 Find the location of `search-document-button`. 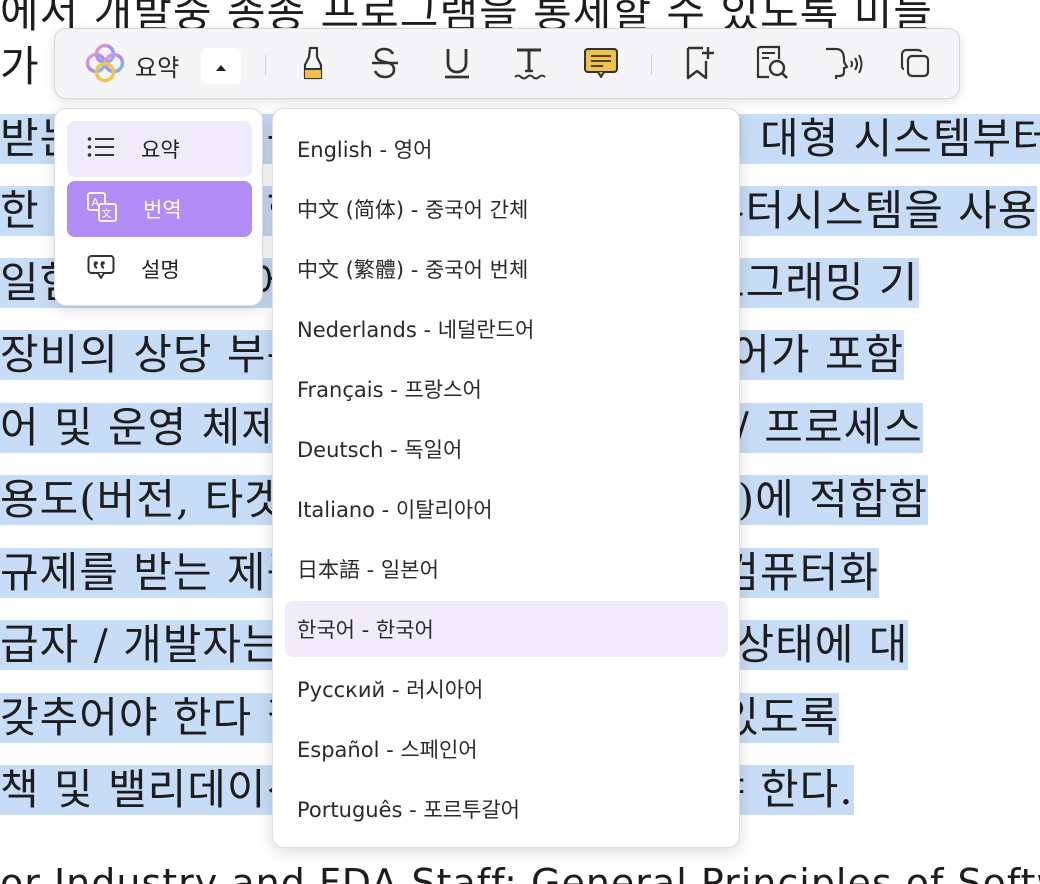

search-document-button is located at coordinates (771, 65).